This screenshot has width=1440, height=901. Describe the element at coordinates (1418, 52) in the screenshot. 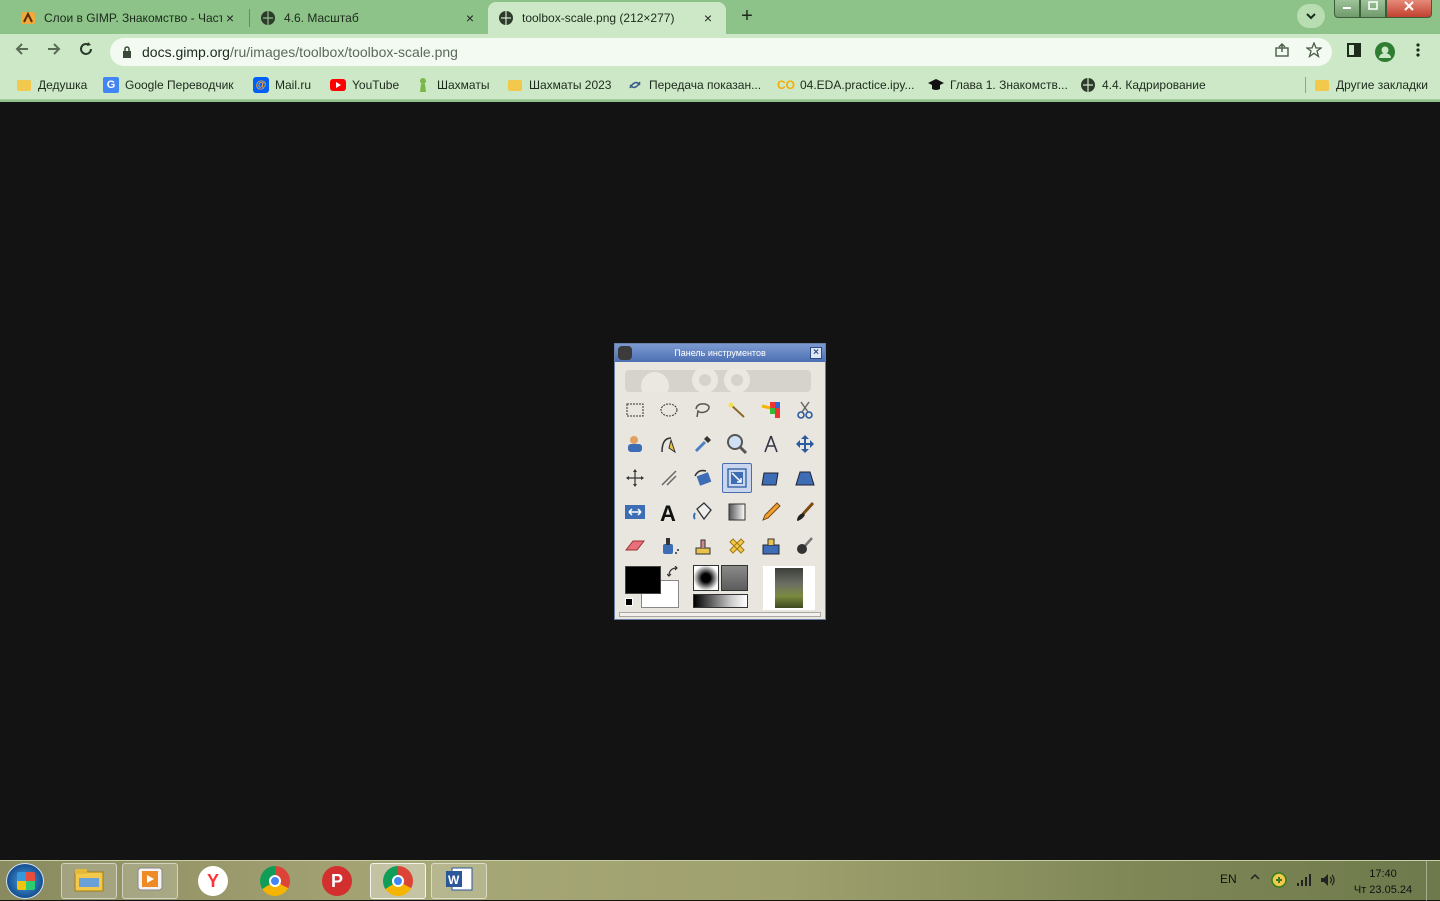

I see `menu-kebab-icon` at that location.